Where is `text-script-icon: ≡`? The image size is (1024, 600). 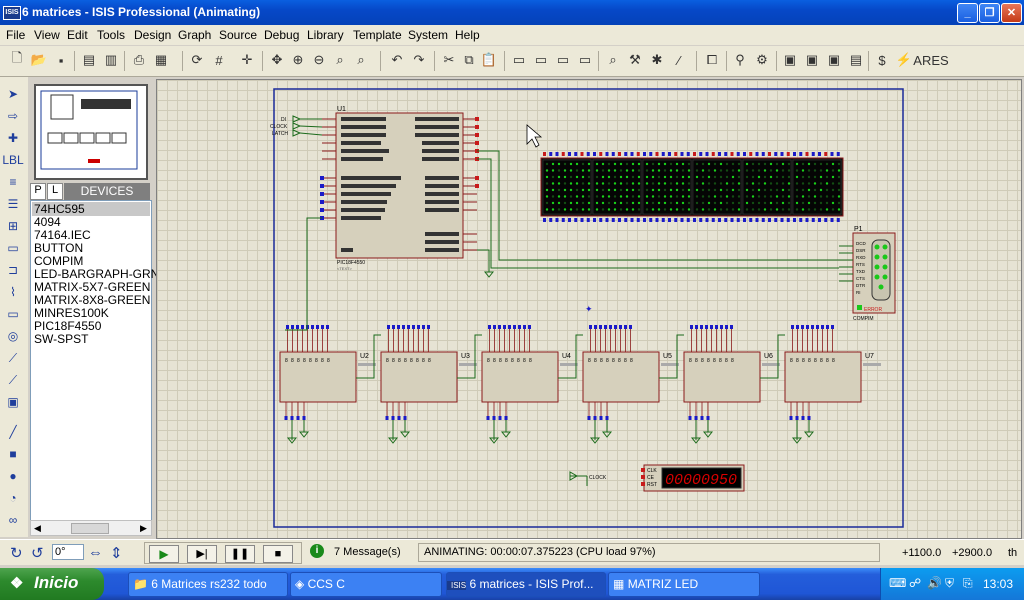 text-script-icon: ≡ is located at coordinates (13, 182).